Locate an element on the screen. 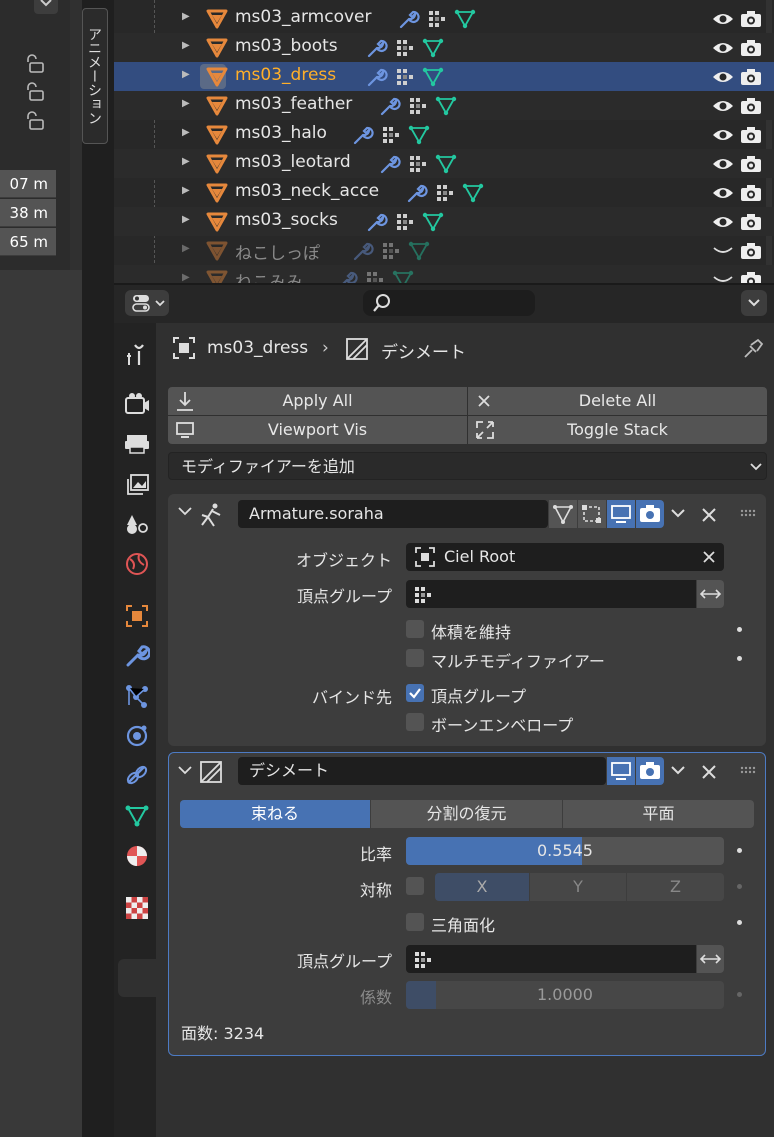 The width and height of the screenshot is (774, 1137). add-modifier-dropdown: モディファイアーを追加 is located at coordinates (467, 466).